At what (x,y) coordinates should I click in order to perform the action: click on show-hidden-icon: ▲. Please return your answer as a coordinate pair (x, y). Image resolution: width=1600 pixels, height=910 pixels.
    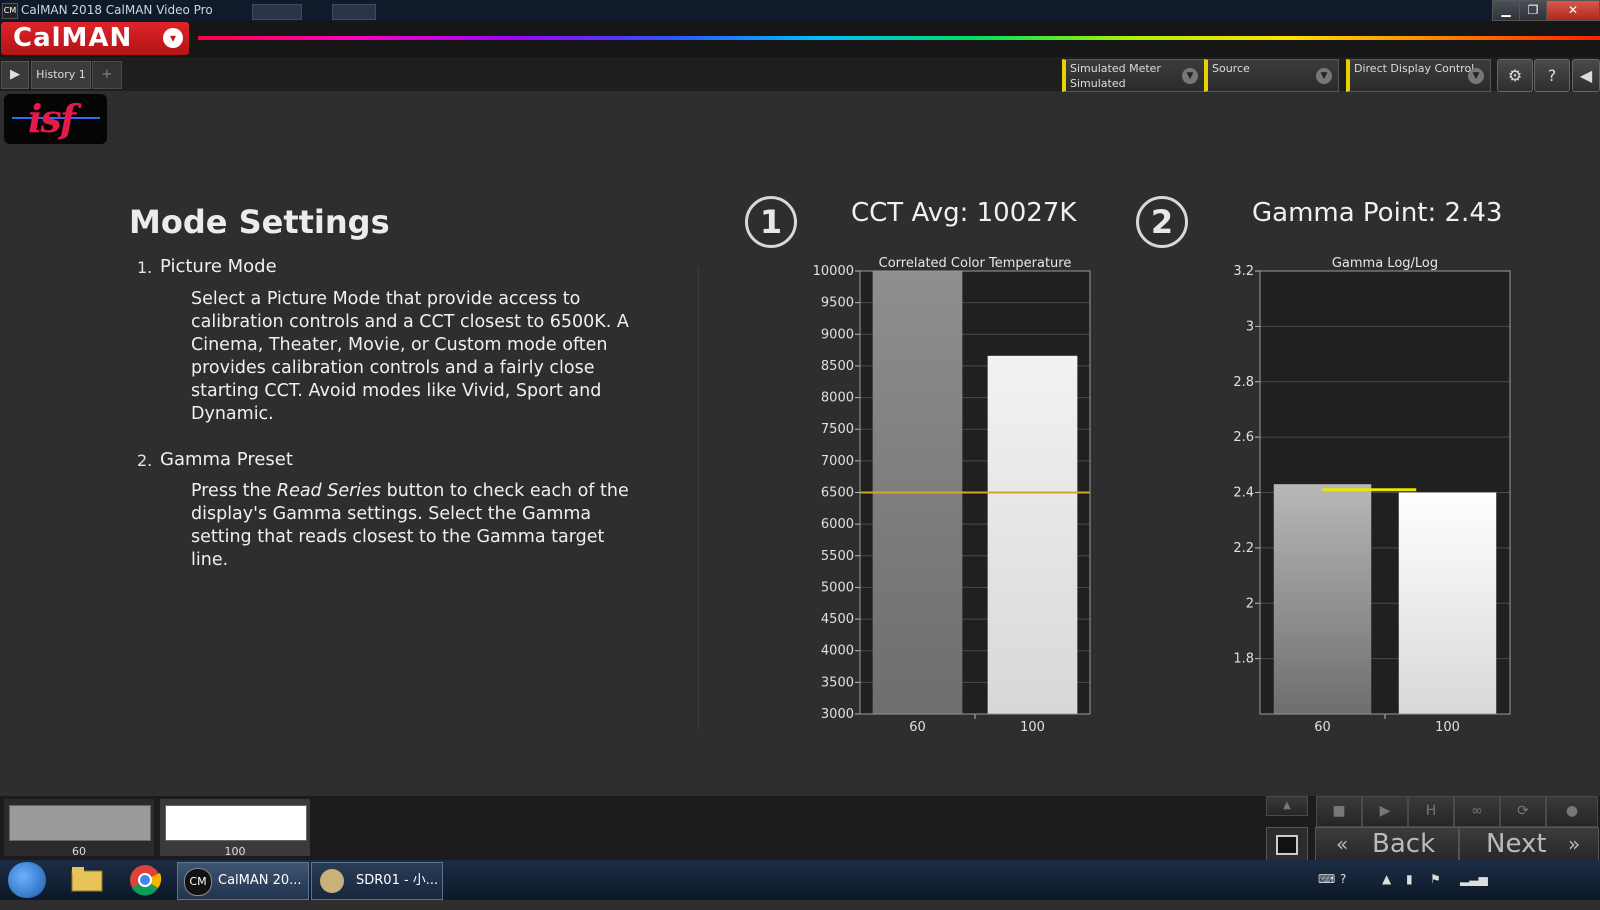
    Looking at the image, I should click on (1386, 879).